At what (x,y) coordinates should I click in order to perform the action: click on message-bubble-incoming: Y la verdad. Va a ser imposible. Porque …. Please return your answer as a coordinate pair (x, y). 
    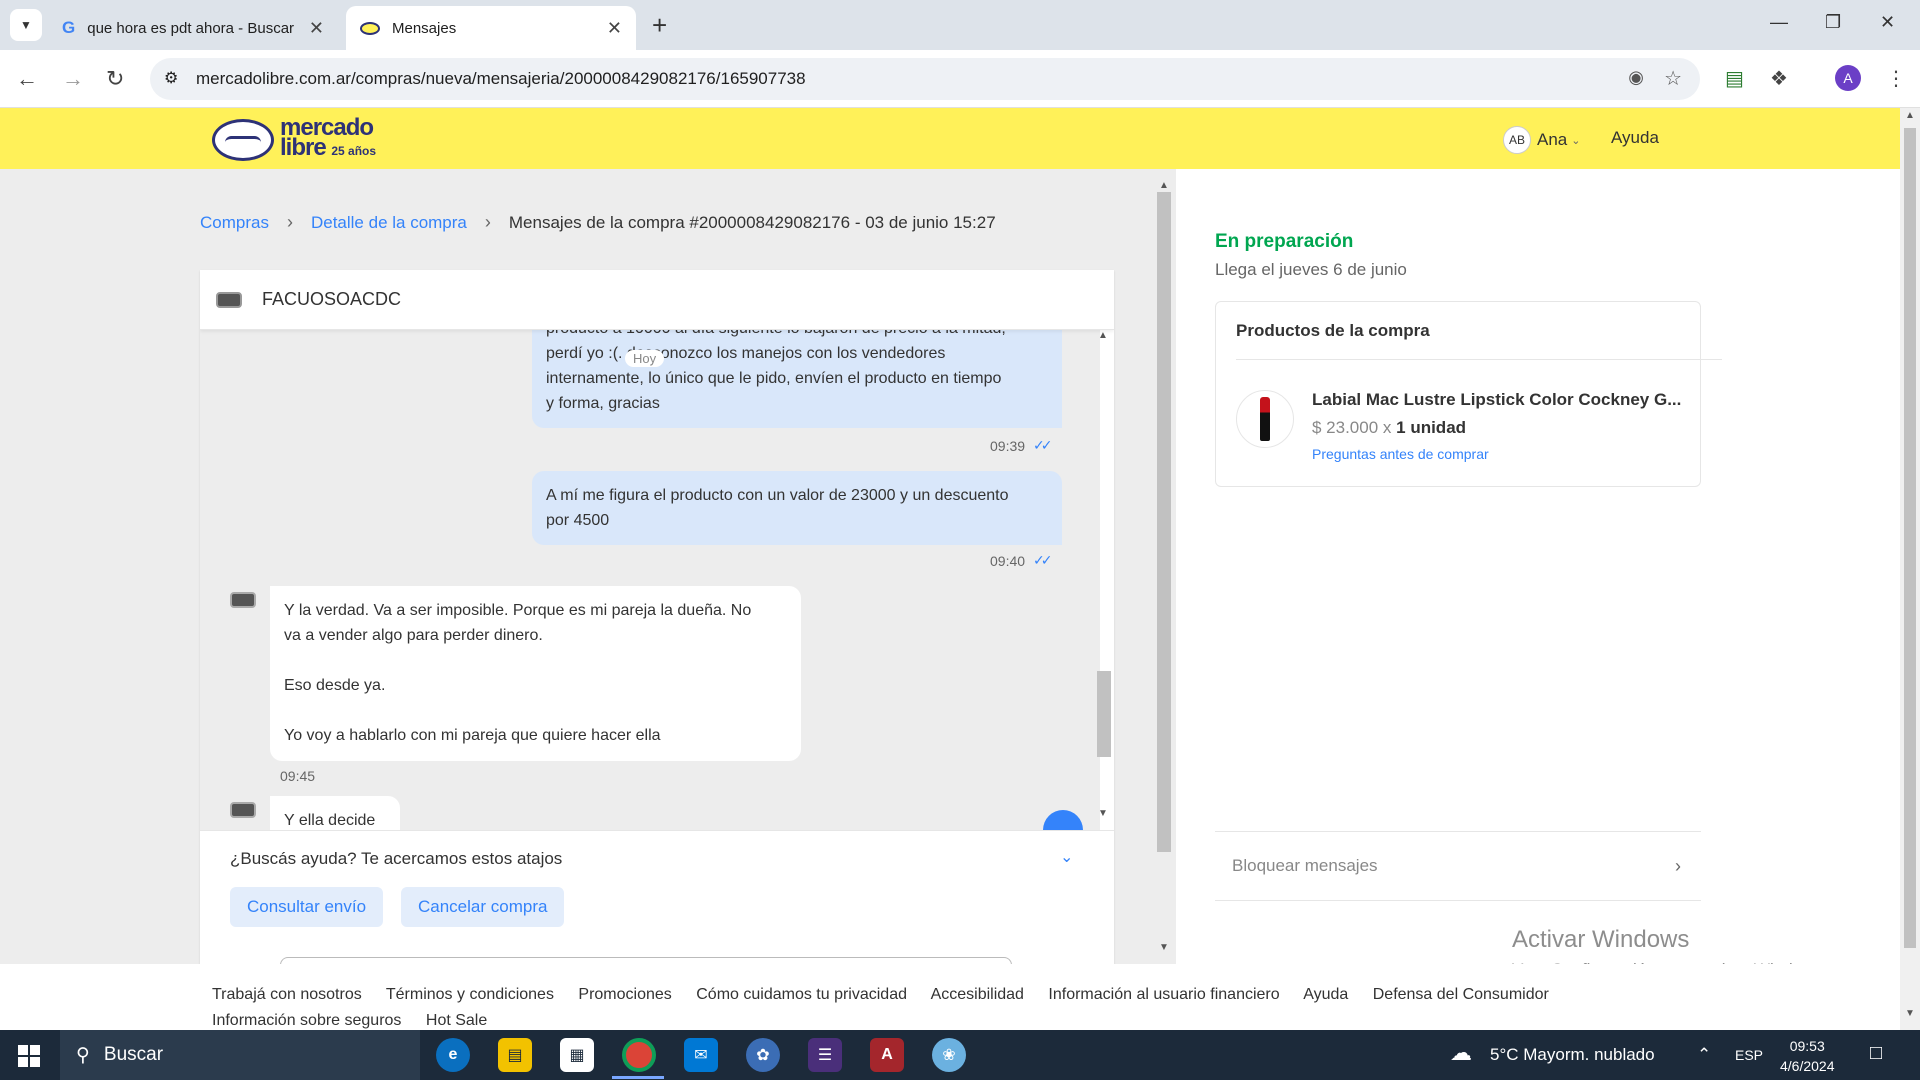
    Looking at the image, I should click on (535, 673).